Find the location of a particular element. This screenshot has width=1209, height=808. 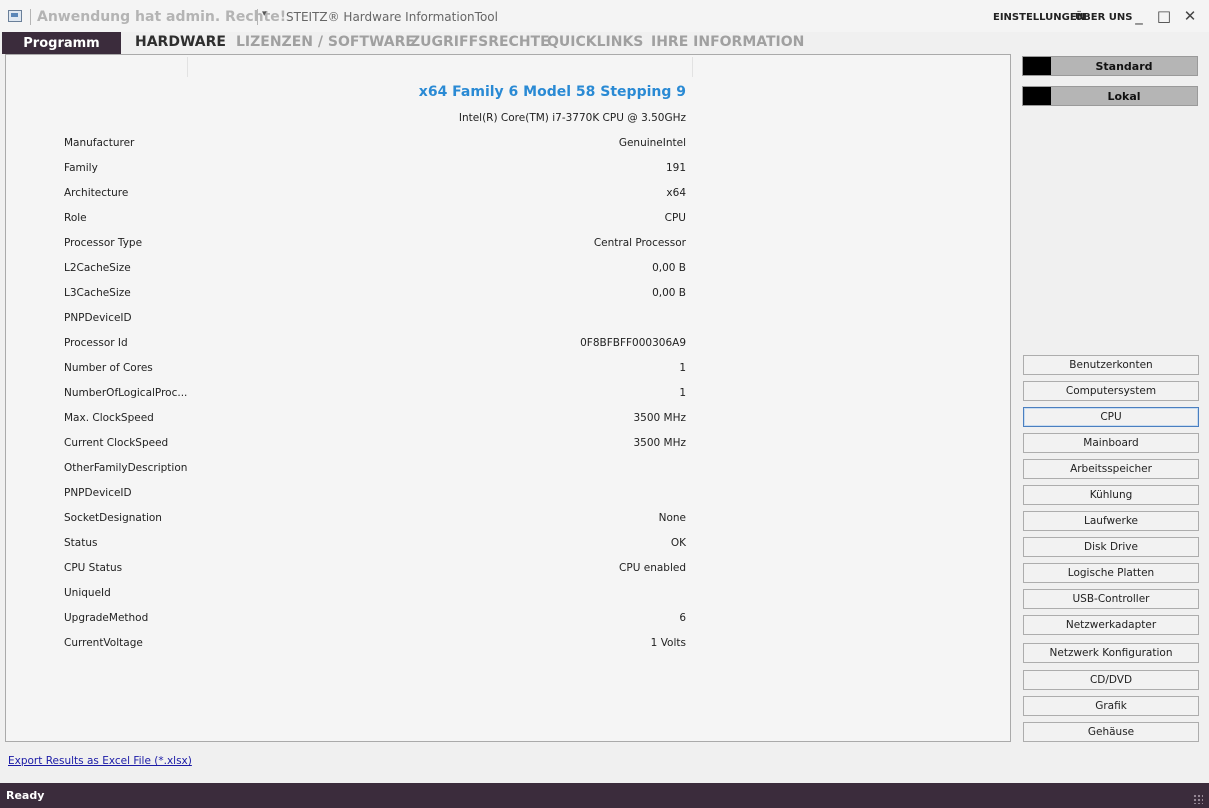

tab-ihre-information: IHRE INFORMATION is located at coordinates (727, 42).